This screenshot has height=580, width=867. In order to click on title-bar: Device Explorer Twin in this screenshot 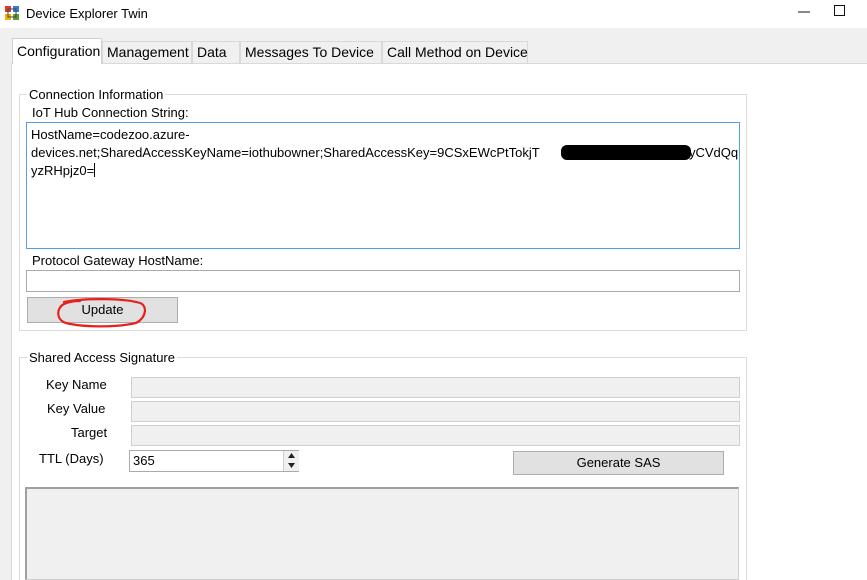, I will do `click(433, 14)`.